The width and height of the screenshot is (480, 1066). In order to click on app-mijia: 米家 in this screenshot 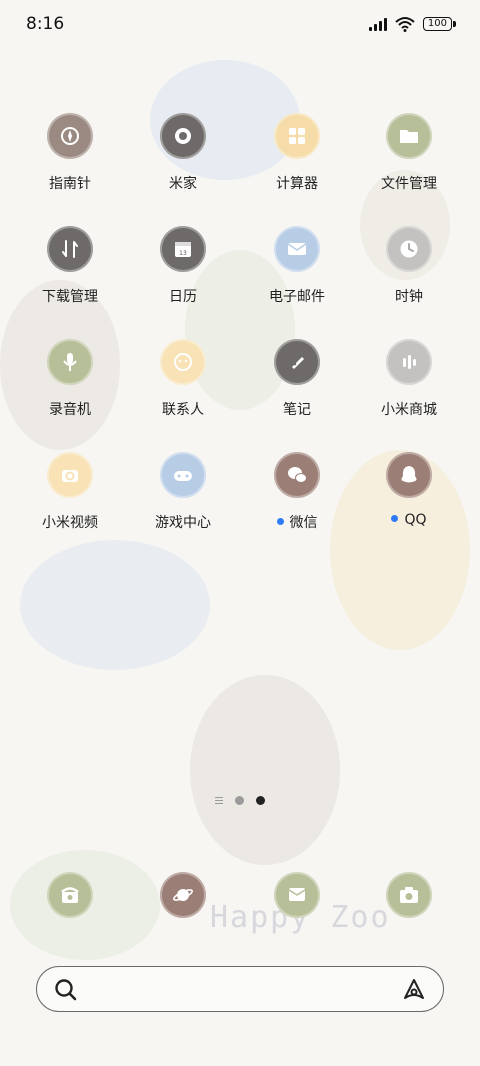, I will do `click(183, 153)`.